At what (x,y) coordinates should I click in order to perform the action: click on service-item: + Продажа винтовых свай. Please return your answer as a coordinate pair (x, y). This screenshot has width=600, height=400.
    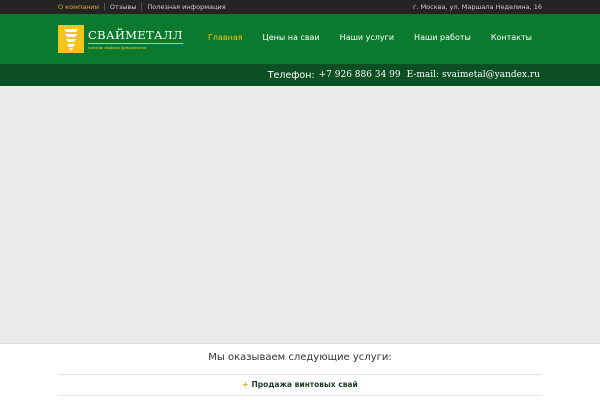
    Looking at the image, I should click on (300, 384).